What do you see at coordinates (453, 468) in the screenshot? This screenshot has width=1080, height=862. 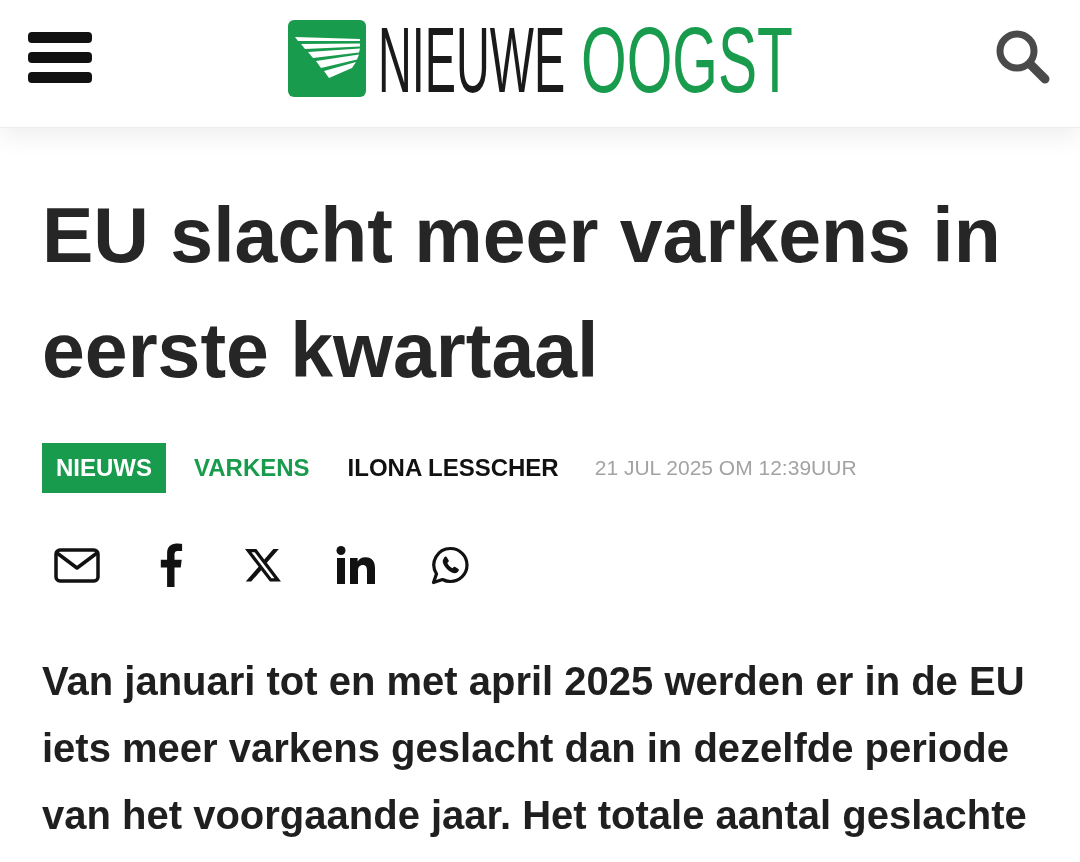 I see `author-link: ILONA LESSCHER` at bounding box center [453, 468].